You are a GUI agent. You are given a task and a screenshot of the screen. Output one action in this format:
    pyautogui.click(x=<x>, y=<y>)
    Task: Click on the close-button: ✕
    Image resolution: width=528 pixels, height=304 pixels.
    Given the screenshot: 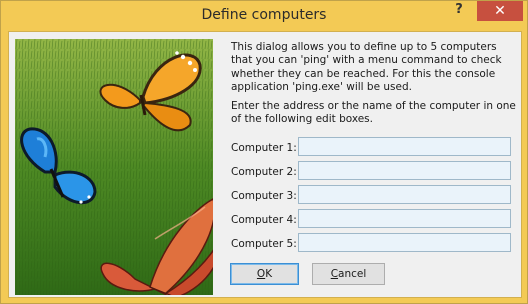 What is the action you would take?
    pyautogui.click(x=500, y=11)
    